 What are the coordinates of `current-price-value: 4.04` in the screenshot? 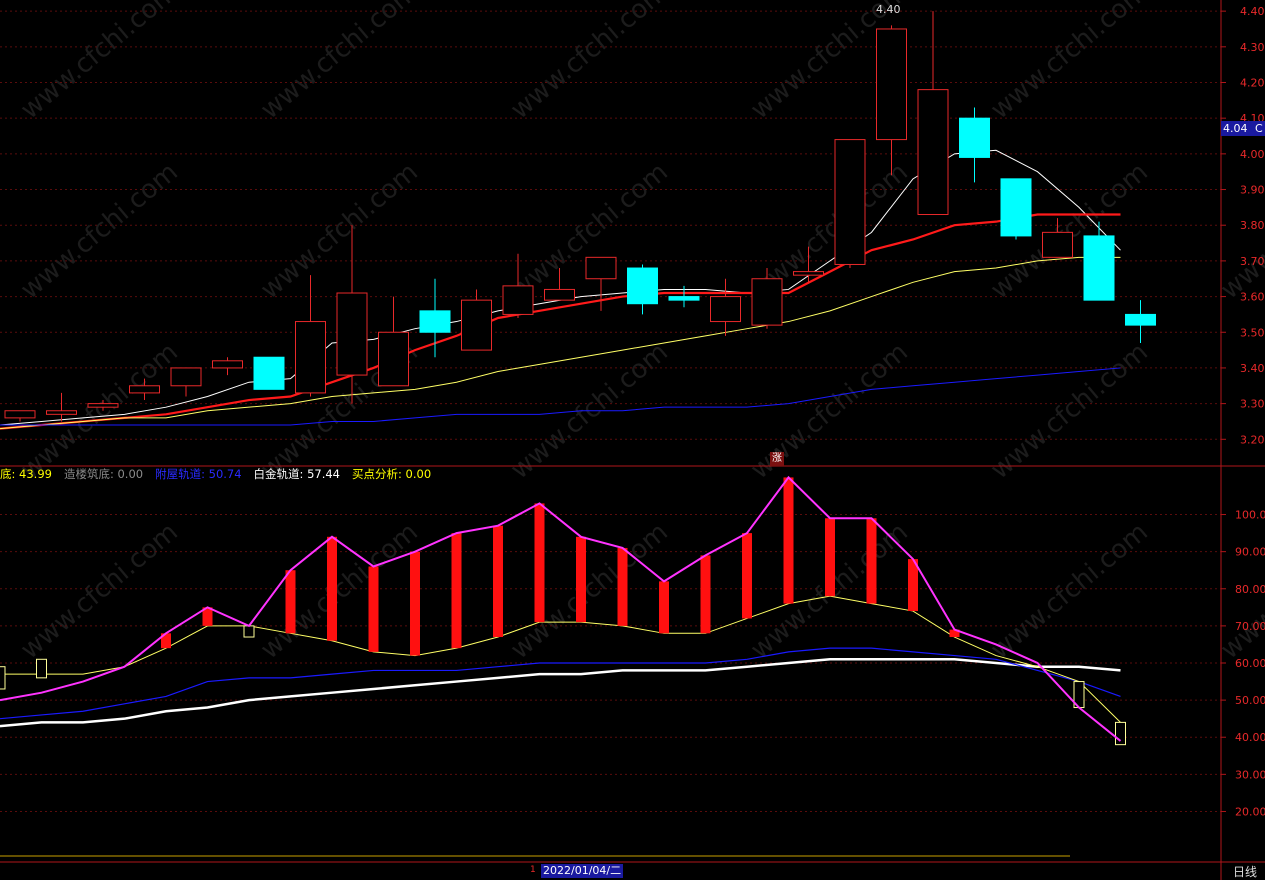 It's located at (1235, 128).